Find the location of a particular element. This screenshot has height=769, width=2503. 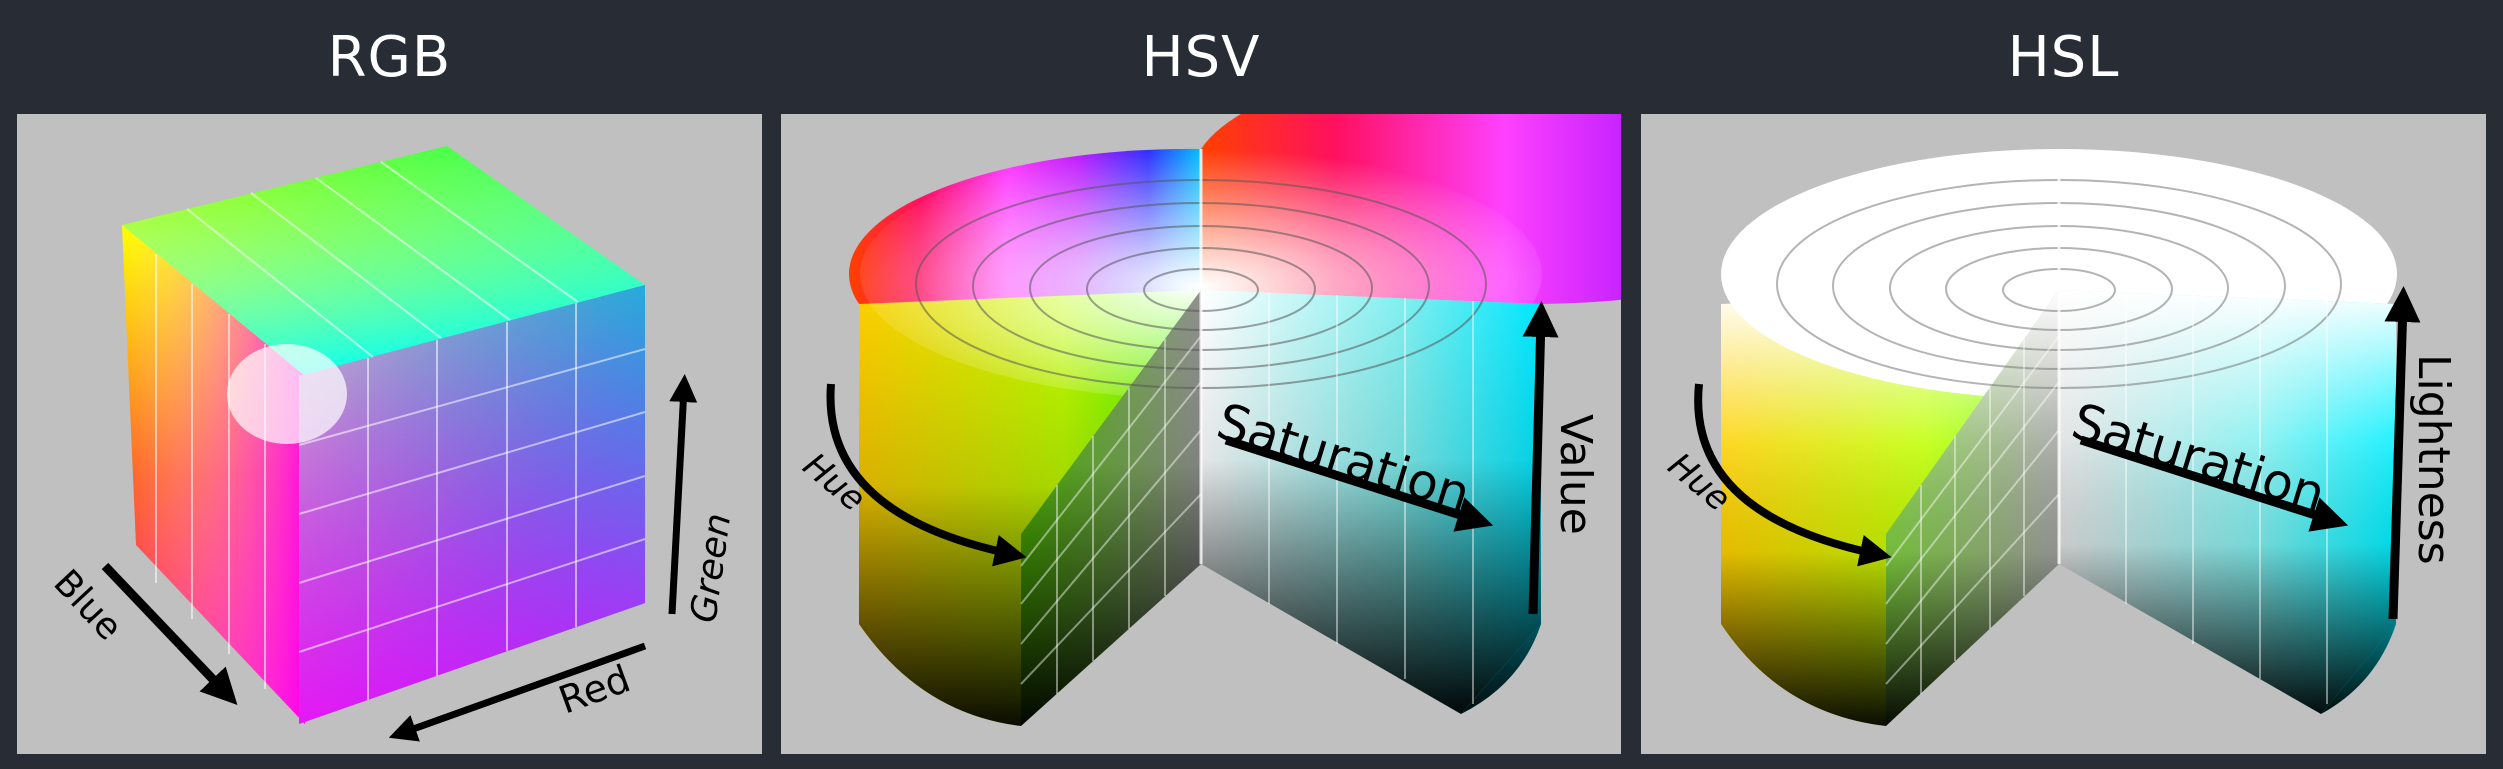

hsl-title: HSL is located at coordinates (2063, 57).